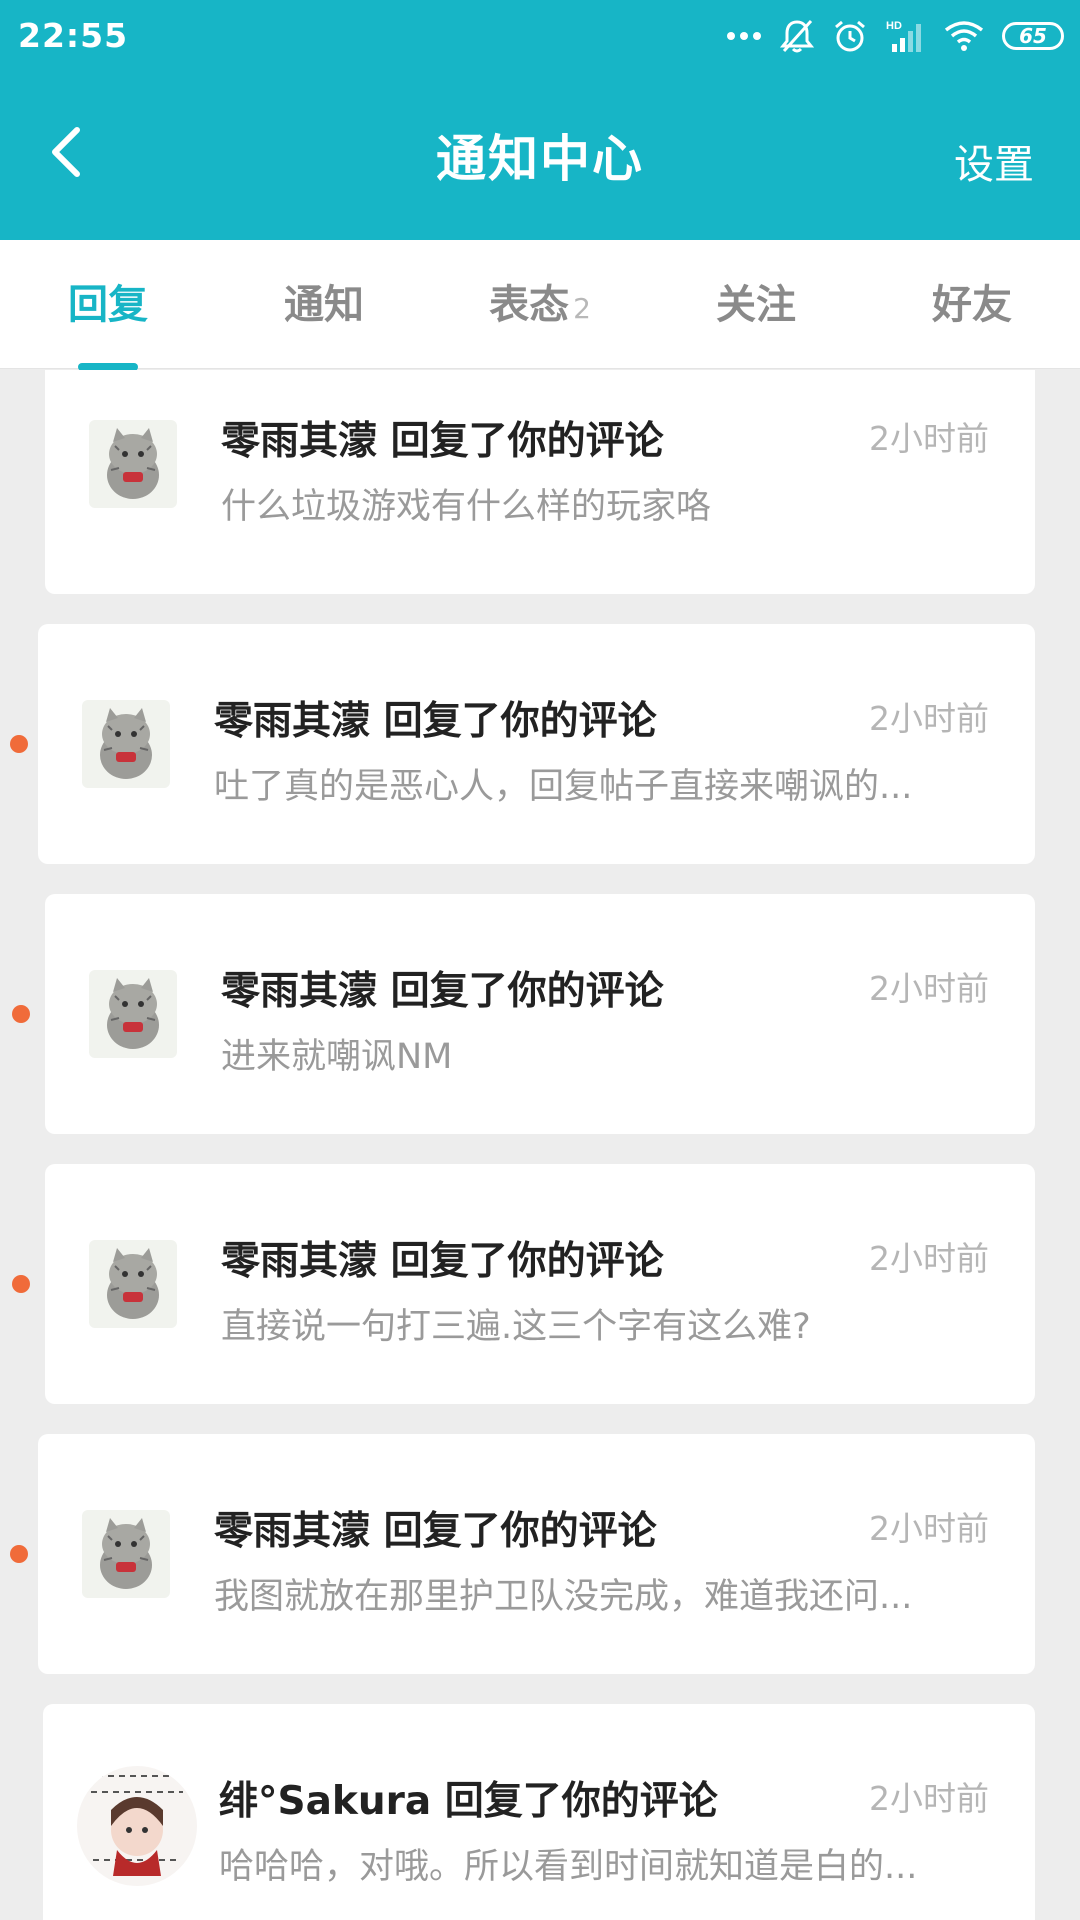  I want to click on tab-label: 关注, so click(756, 305).